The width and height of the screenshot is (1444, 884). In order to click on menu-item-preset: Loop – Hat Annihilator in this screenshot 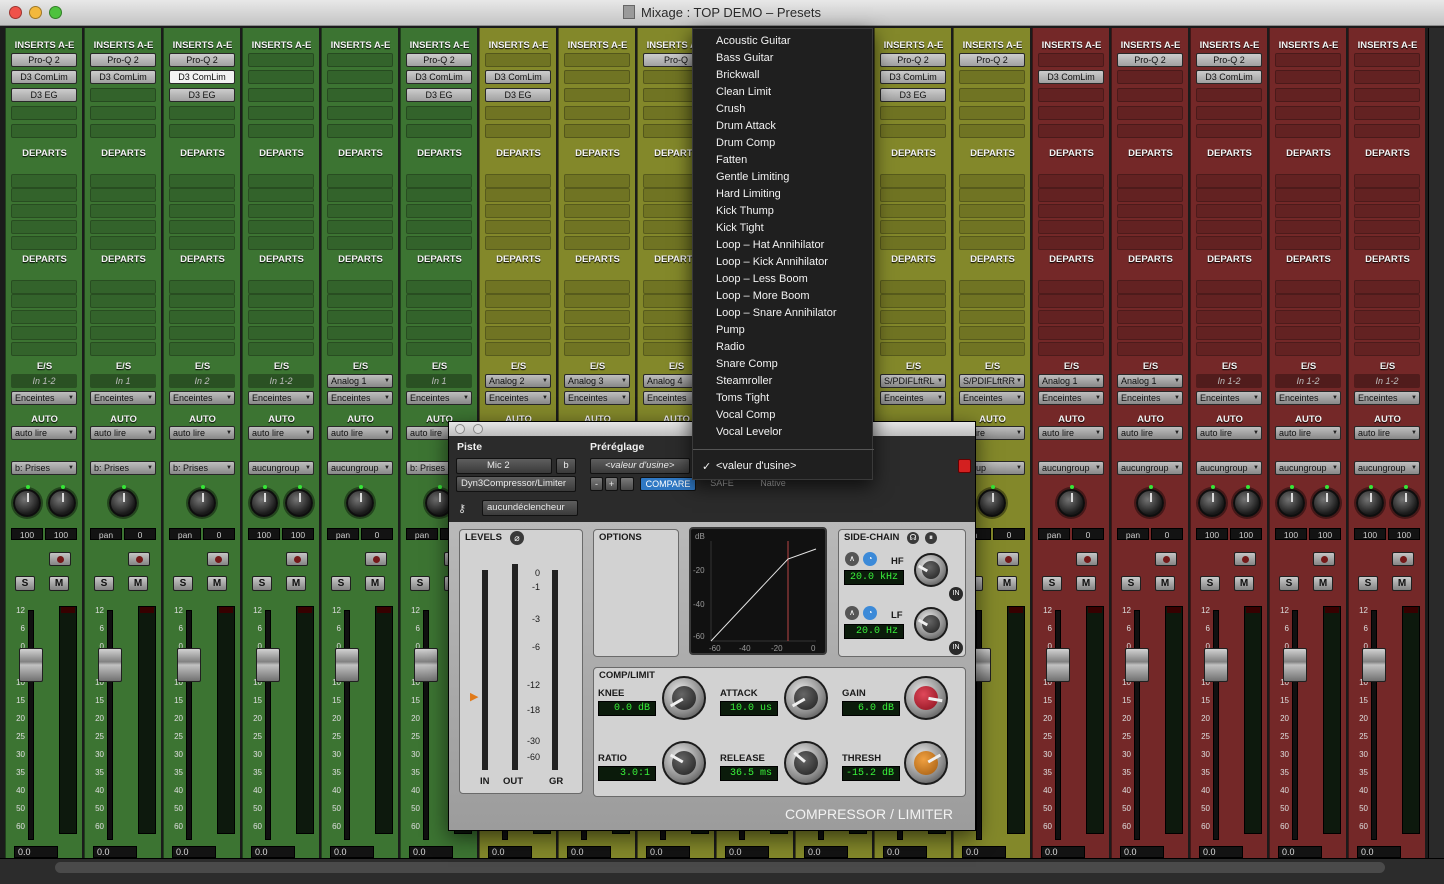, I will do `click(770, 245)`.